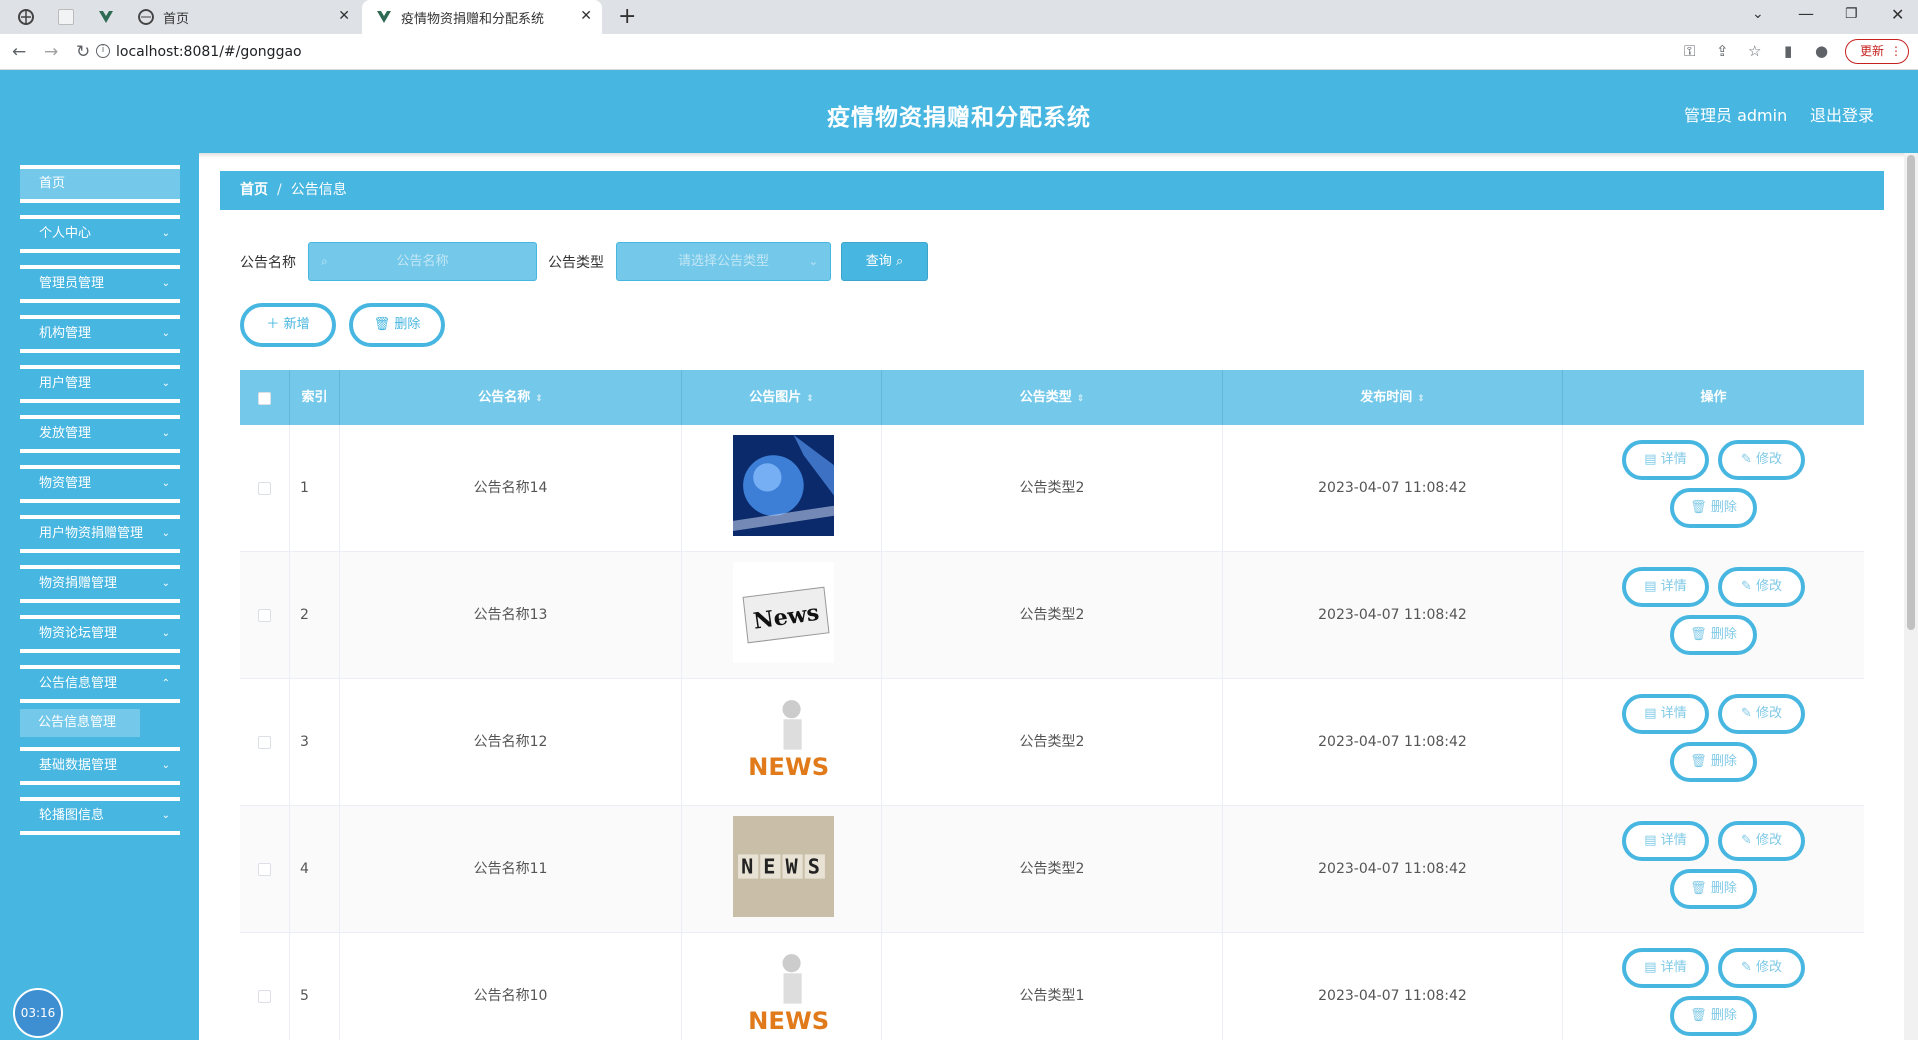 Image resolution: width=1918 pixels, height=1040 pixels. What do you see at coordinates (80, 723) in the screenshot?
I see `submenu-notice-manage: 公告信息管理` at bounding box center [80, 723].